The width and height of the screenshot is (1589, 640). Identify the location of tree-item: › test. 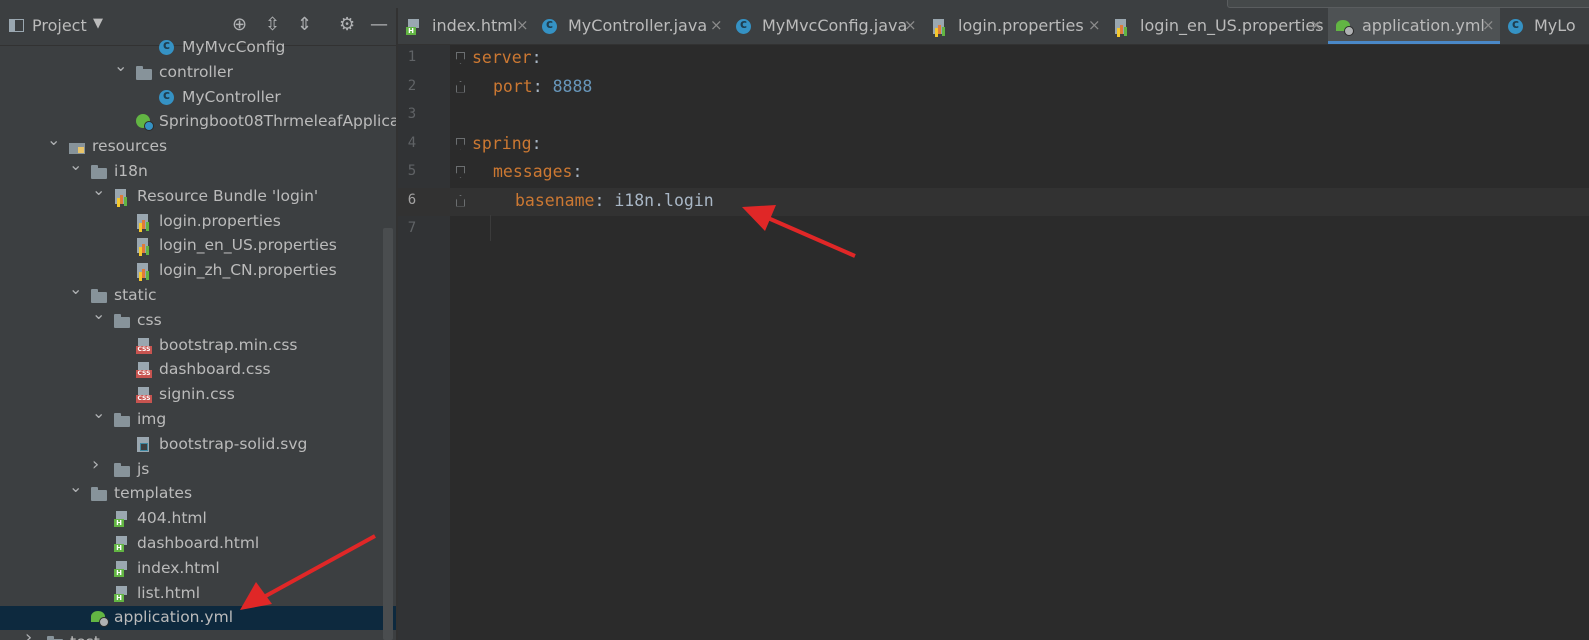
(198, 634).